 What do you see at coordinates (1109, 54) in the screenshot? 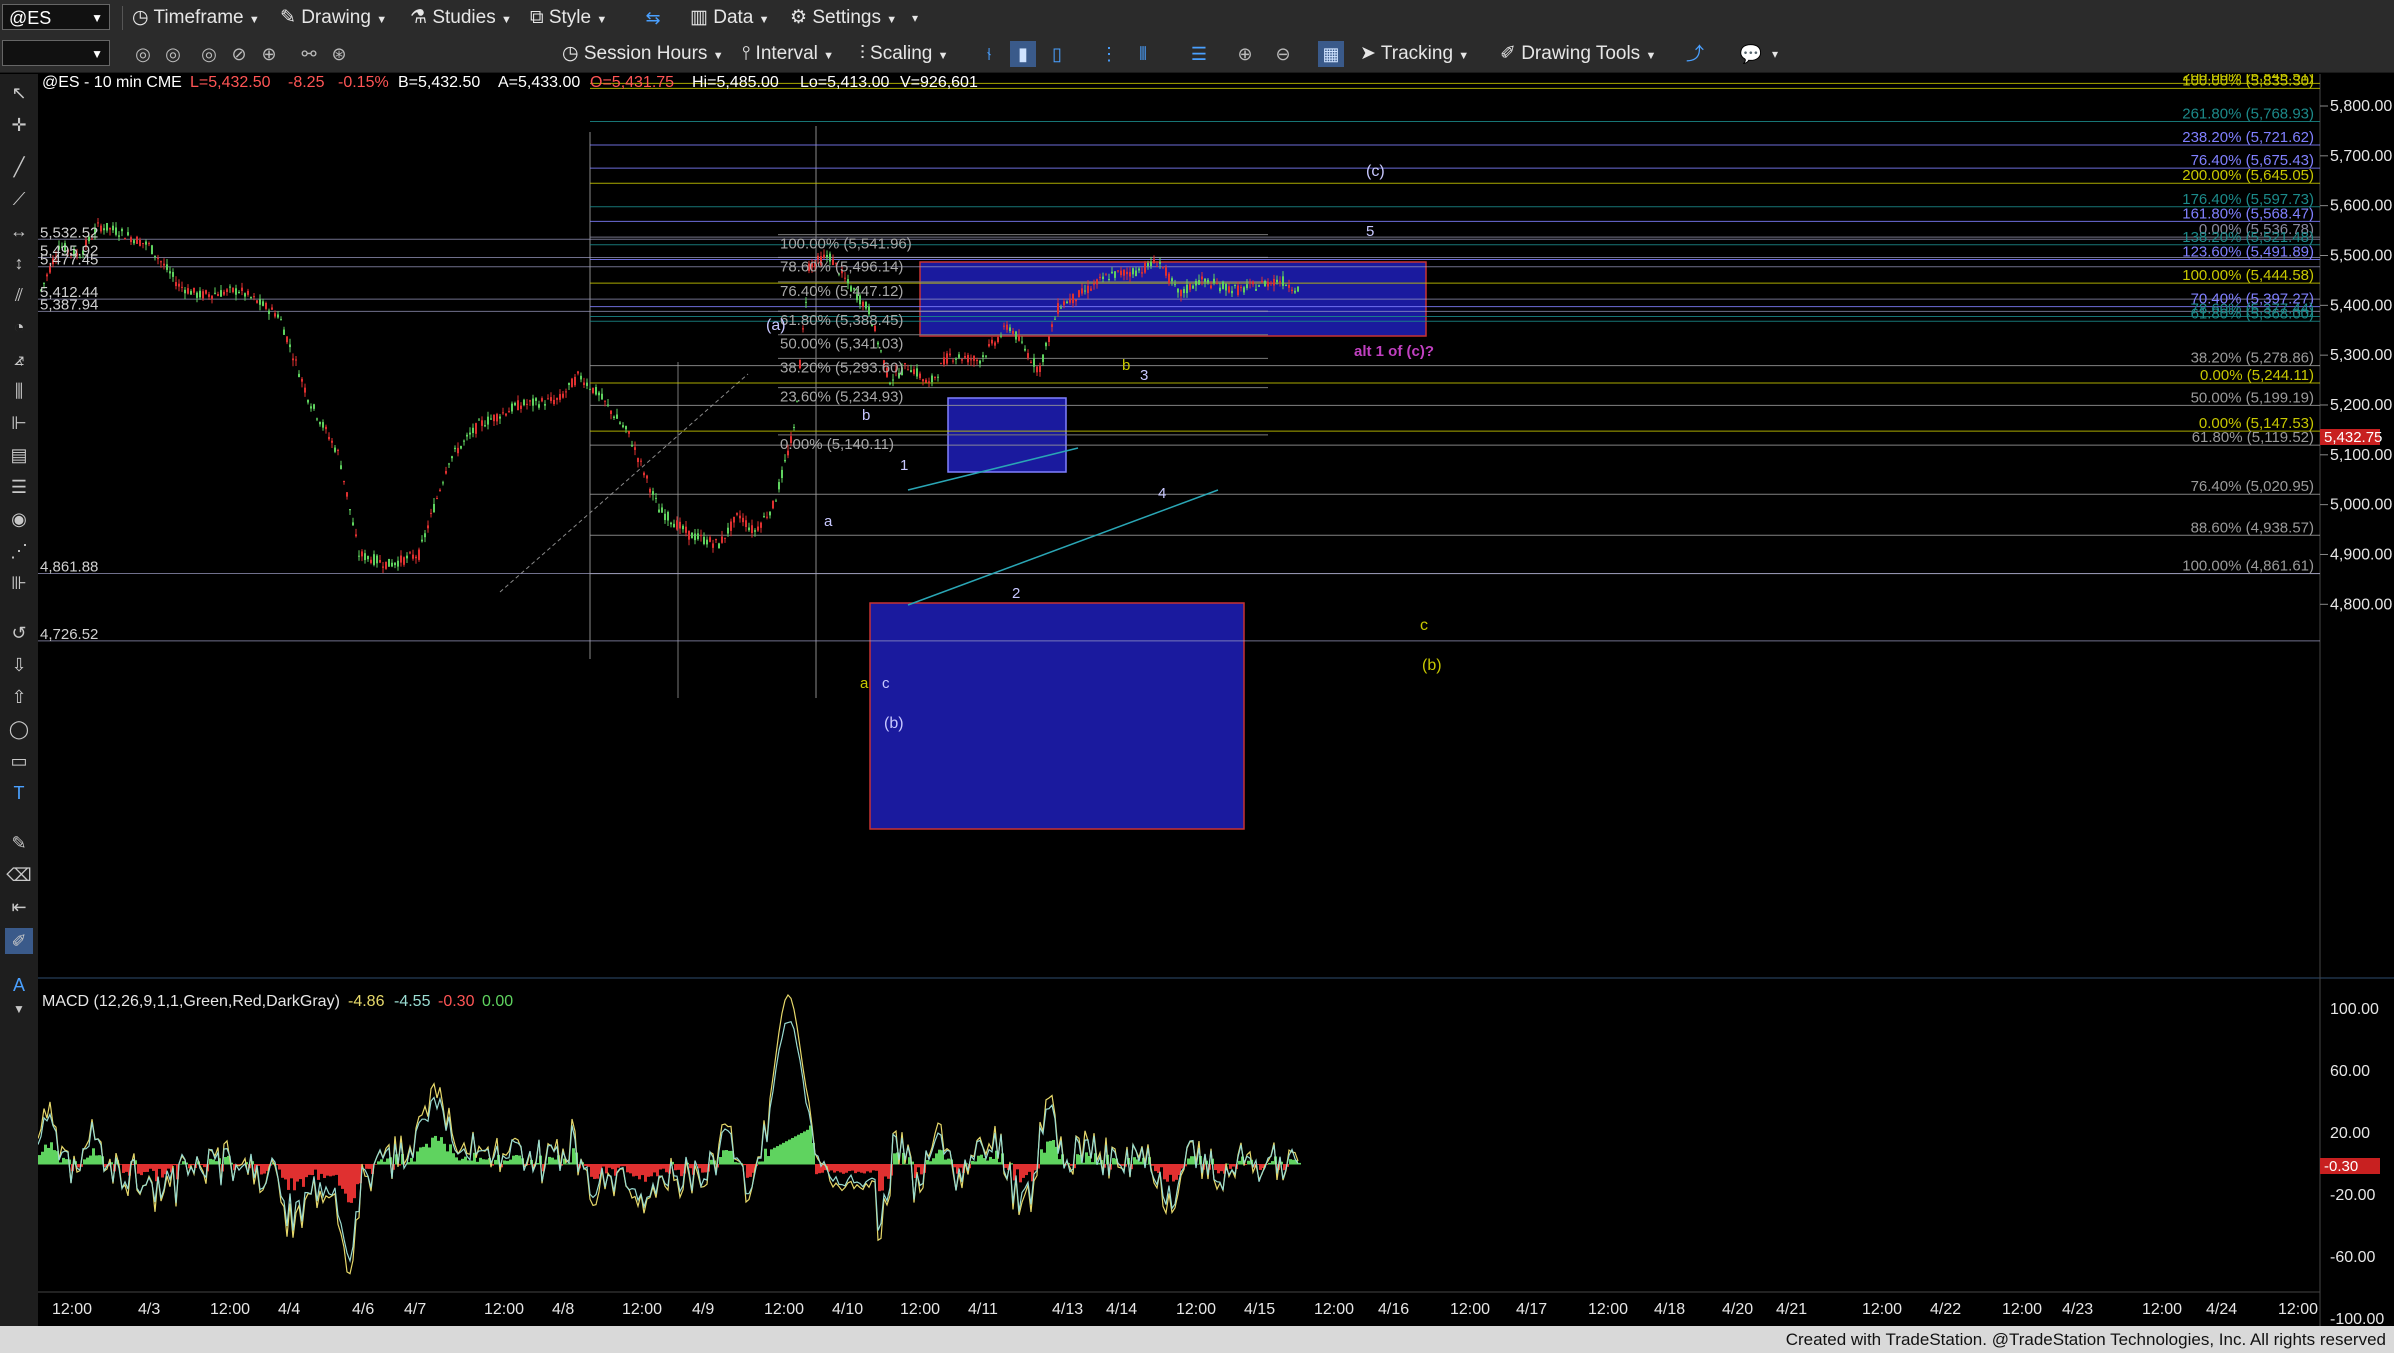
I see `zoom-bars-icon: ⋮` at bounding box center [1109, 54].